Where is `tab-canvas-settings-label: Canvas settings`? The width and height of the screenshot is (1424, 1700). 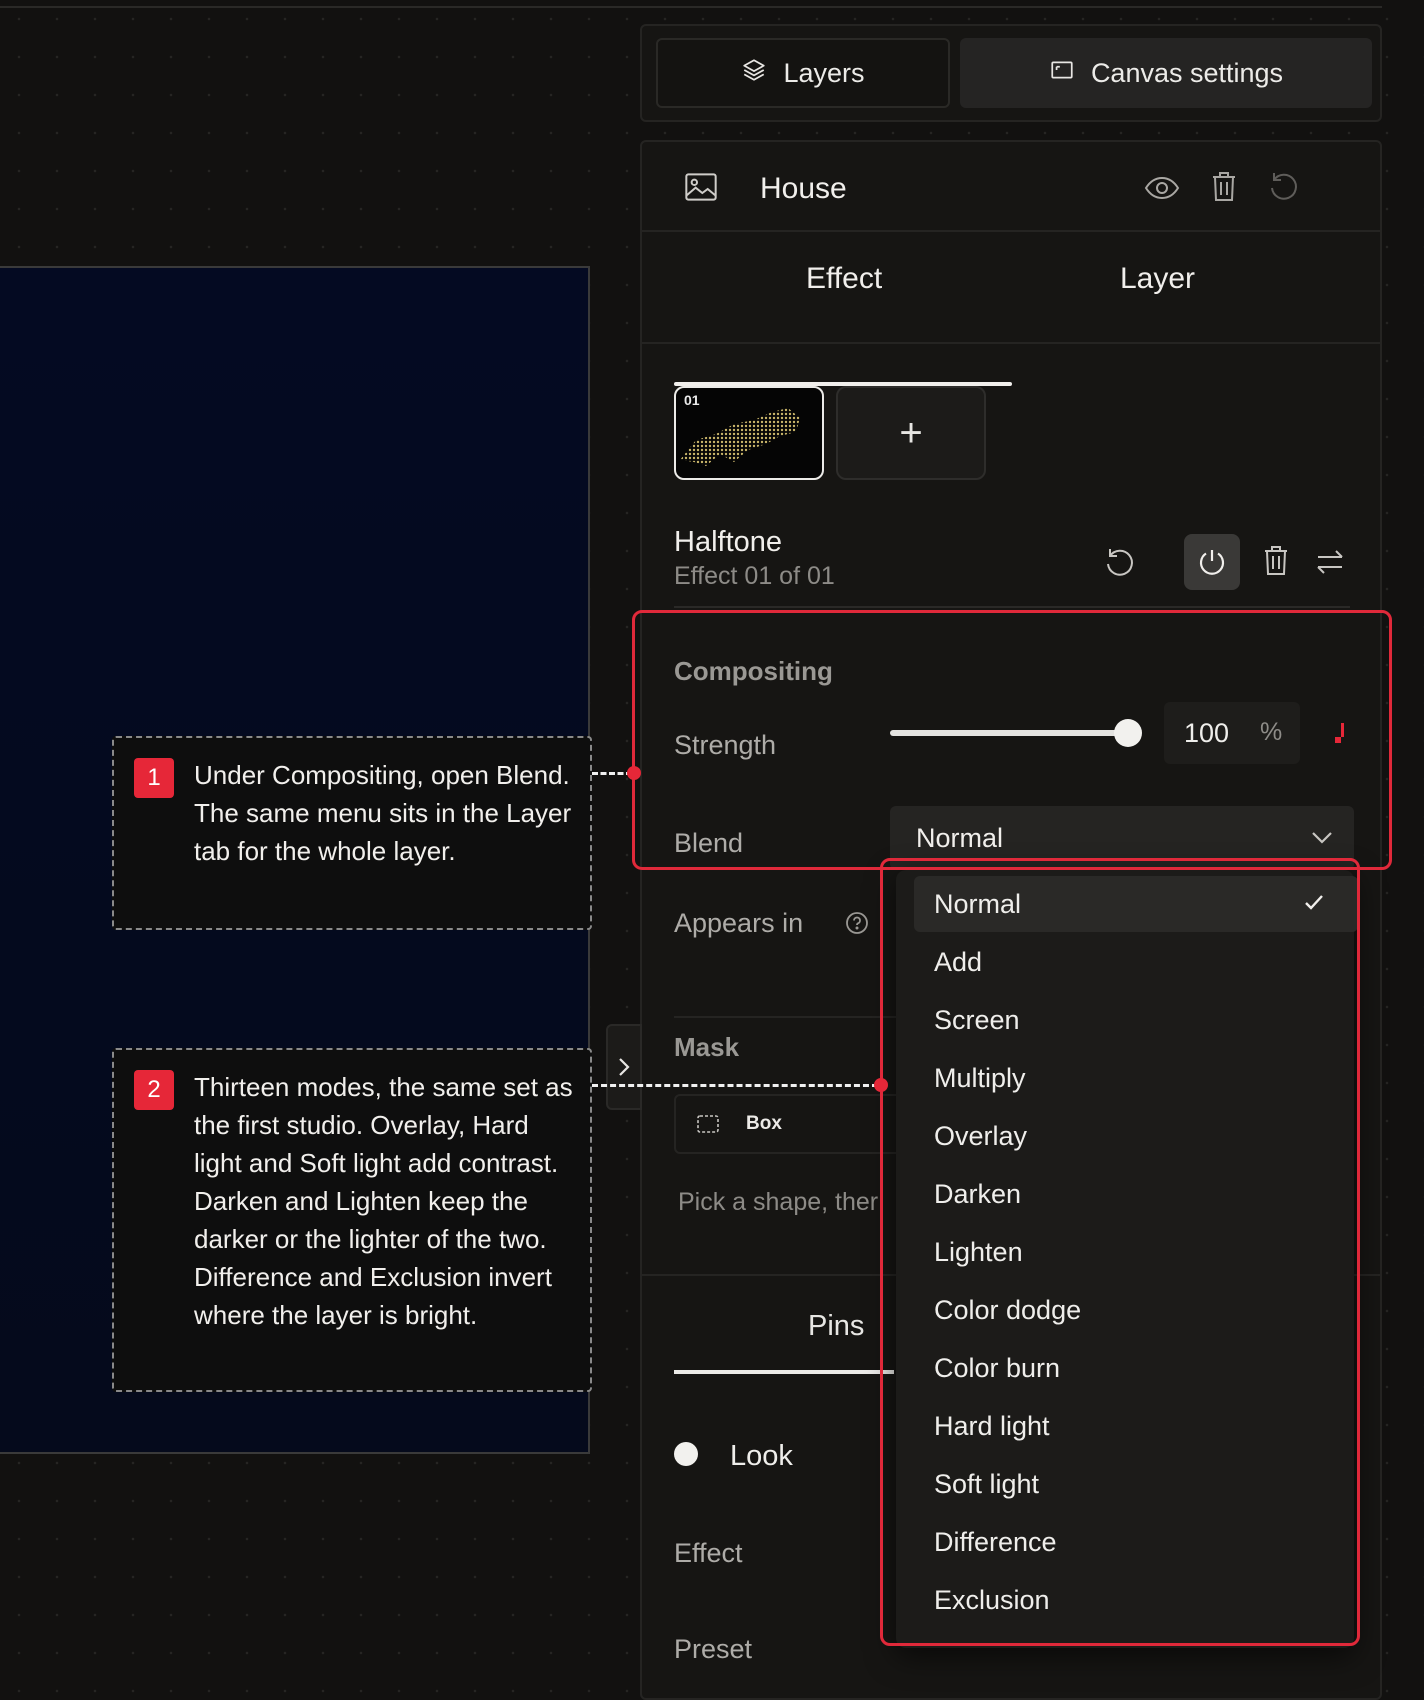
tab-canvas-settings-label: Canvas settings is located at coordinates (1187, 72).